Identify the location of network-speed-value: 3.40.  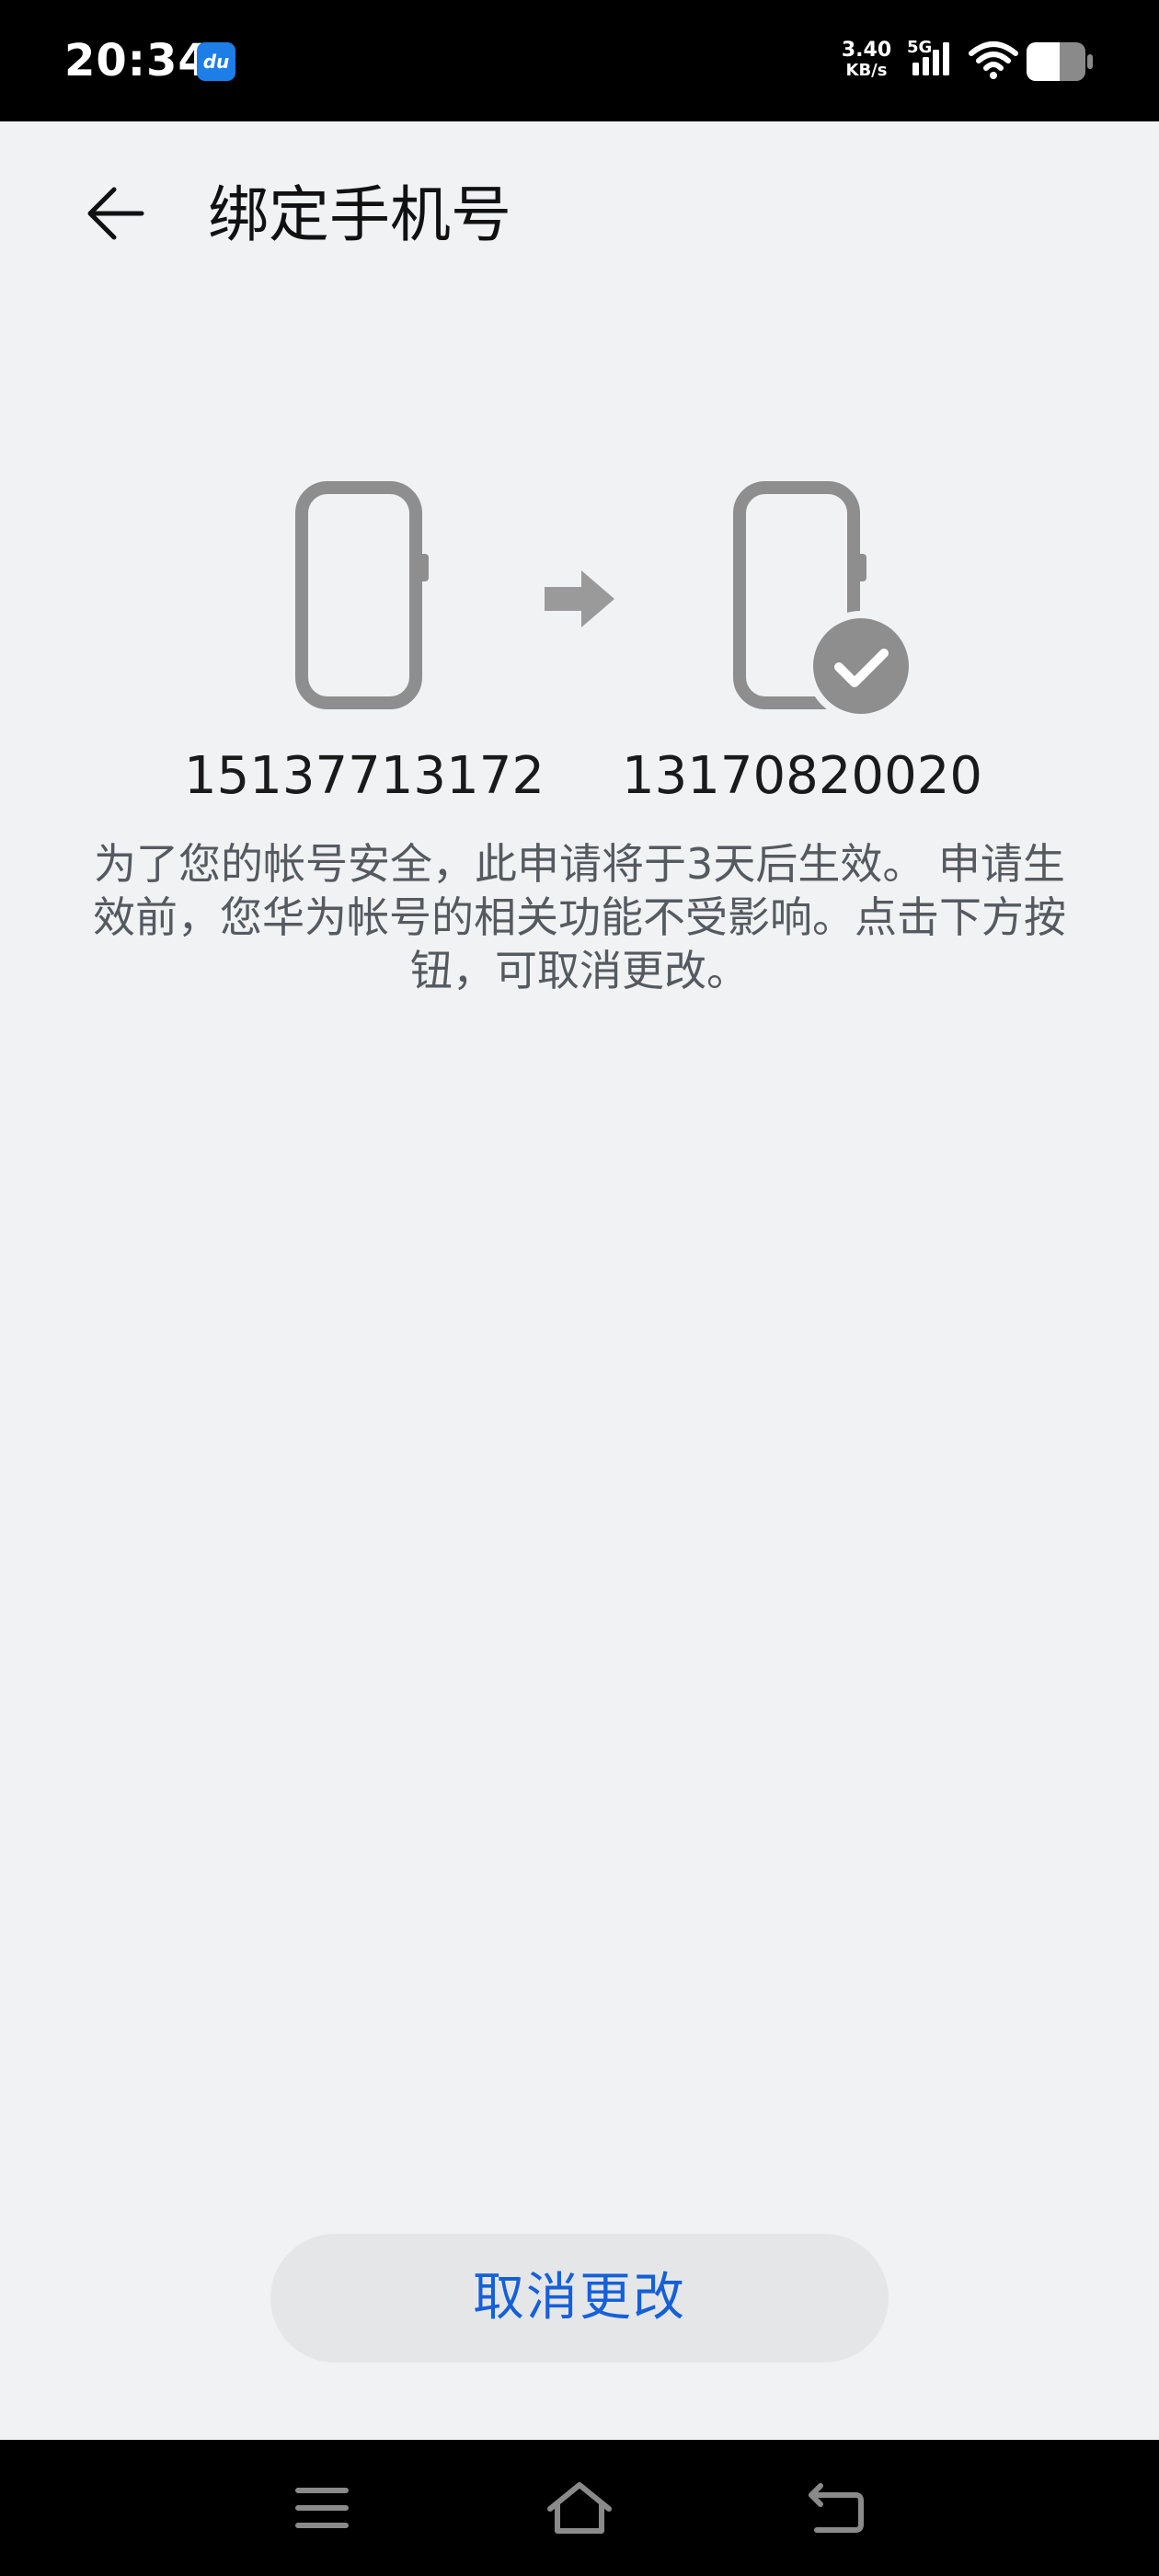
(866, 50).